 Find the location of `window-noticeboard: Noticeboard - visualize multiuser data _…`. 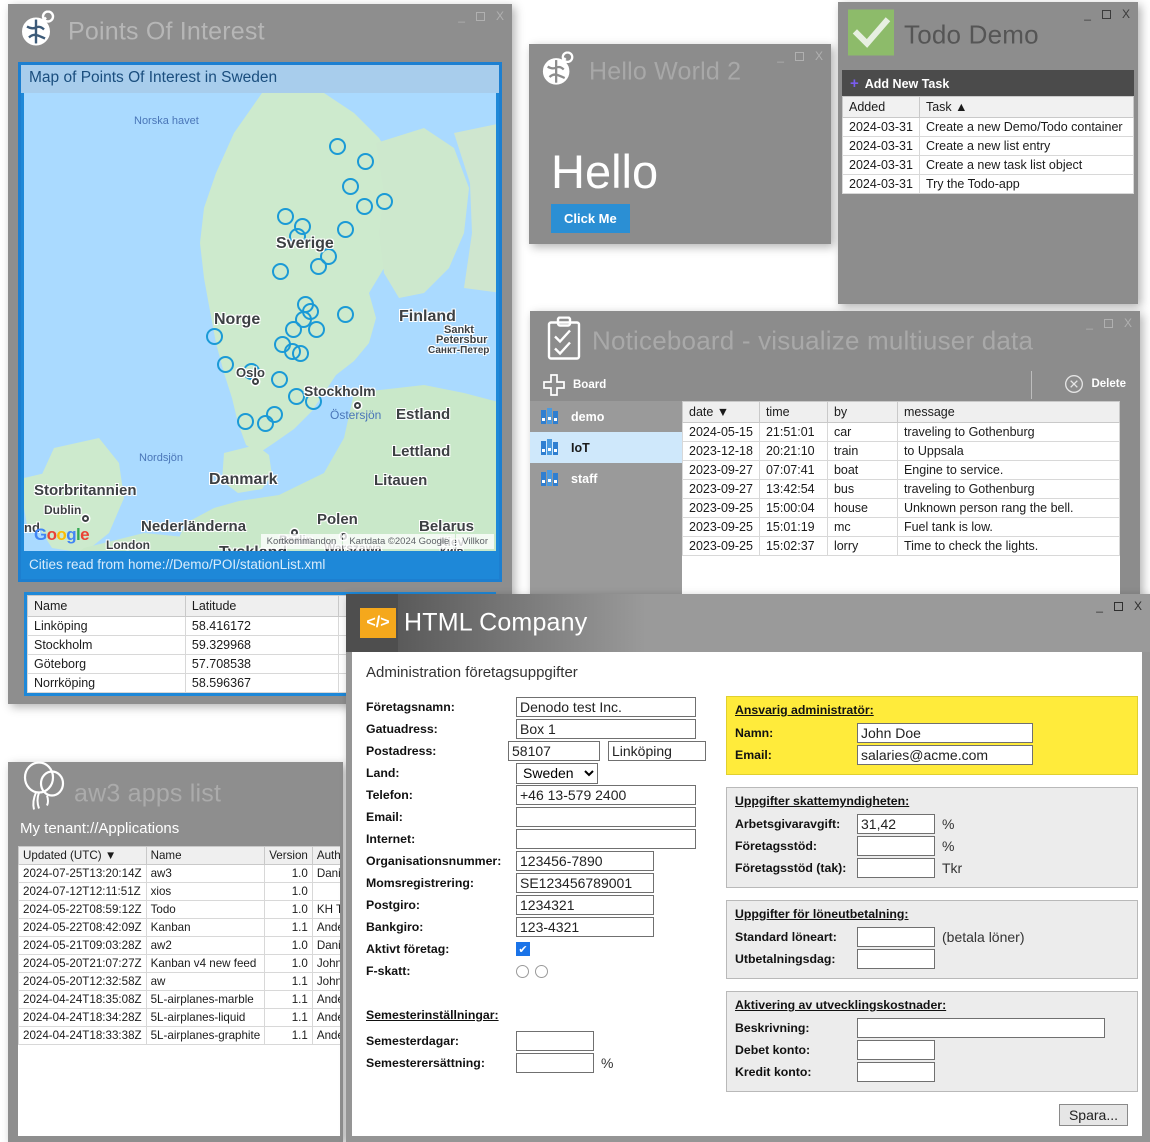

window-noticeboard: Noticeboard - visualize multiuser data _… is located at coordinates (835, 453).